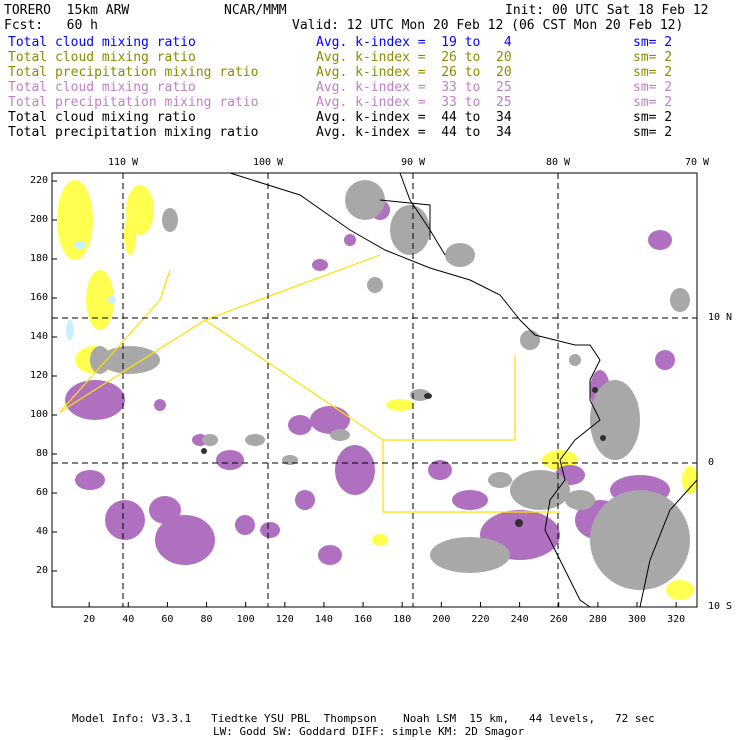 The width and height of the screenshot is (740, 740). Describe the element at coordinates (245, 619) in the screenshot. I see `x-tick-label: 100` at that location.